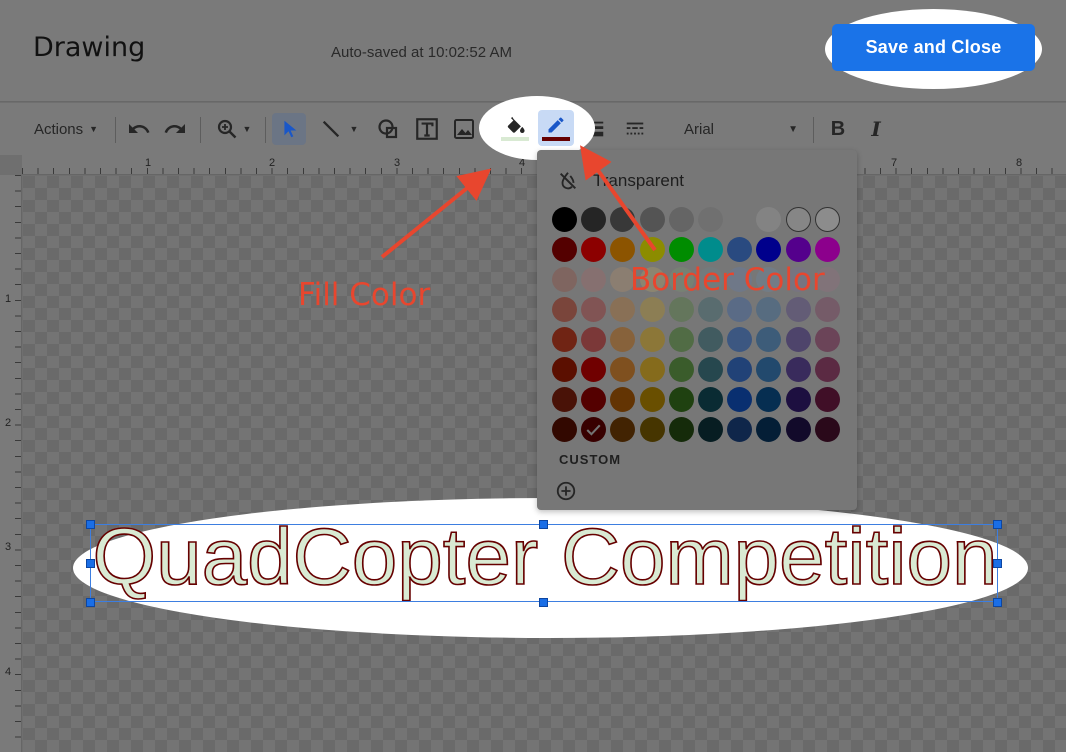  What do you see at coordinates (618, 198) in the screenshot?
I see `border-color-arrow` at bounding box center [618, 198].